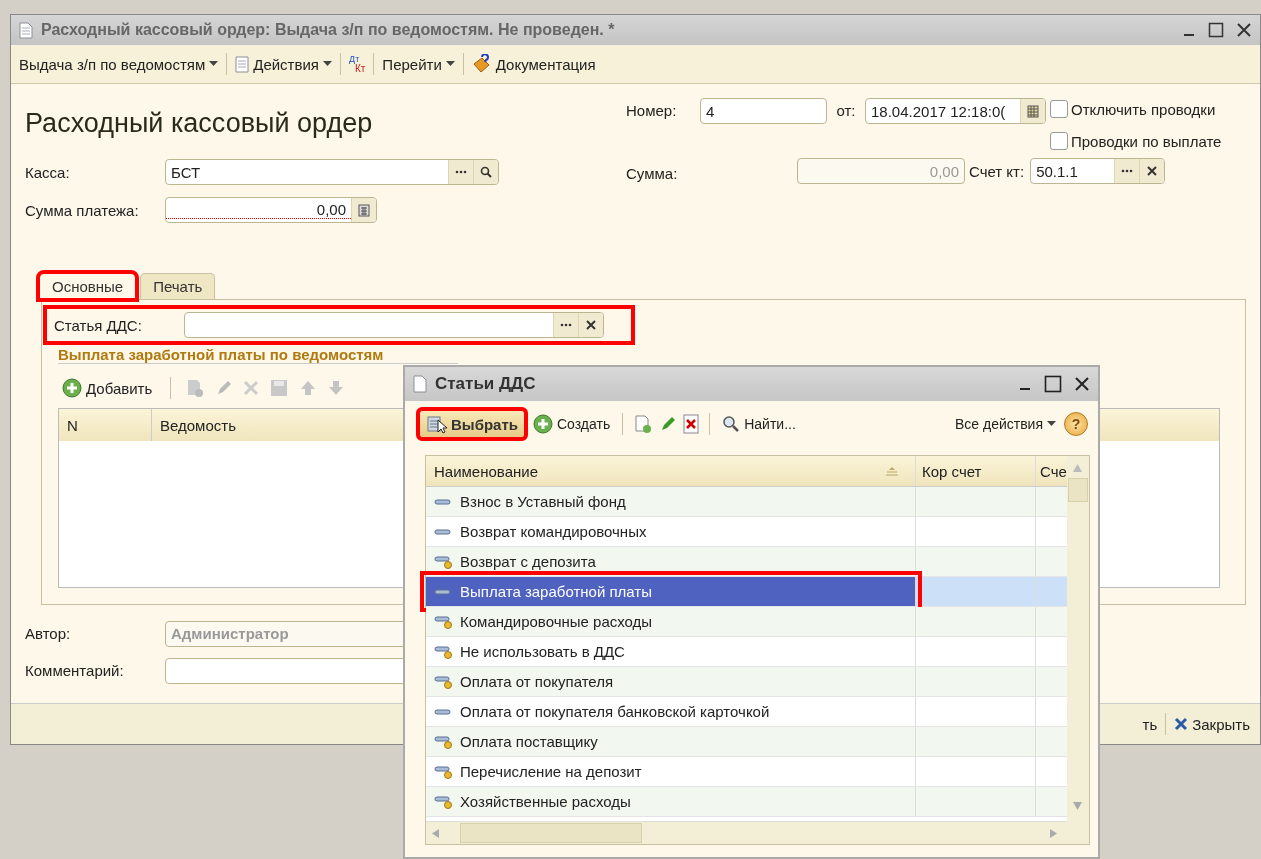 This screenshot has height=859, width=1261. Describe the element at coordinates (194, 425) in the screenshot. I see `column-header: Ведомость` at that location.